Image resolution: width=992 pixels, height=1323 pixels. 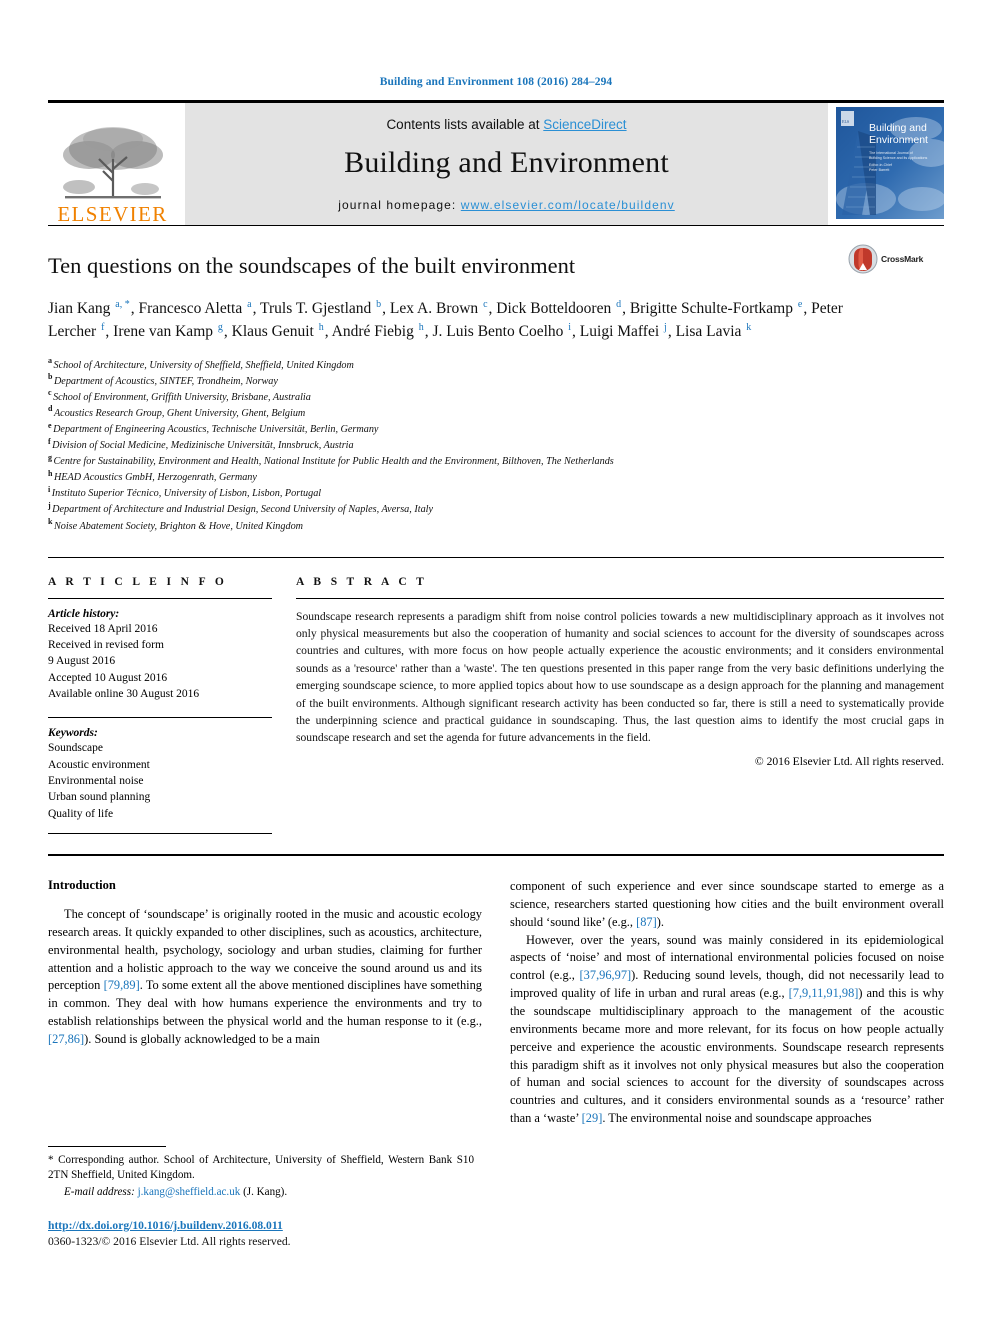 What do you see at coordinates (189, 1192) in the screenshot?
I see `author-email-link: j.kang@sheffield.ac.uk` at bounding box center [189, 1192].